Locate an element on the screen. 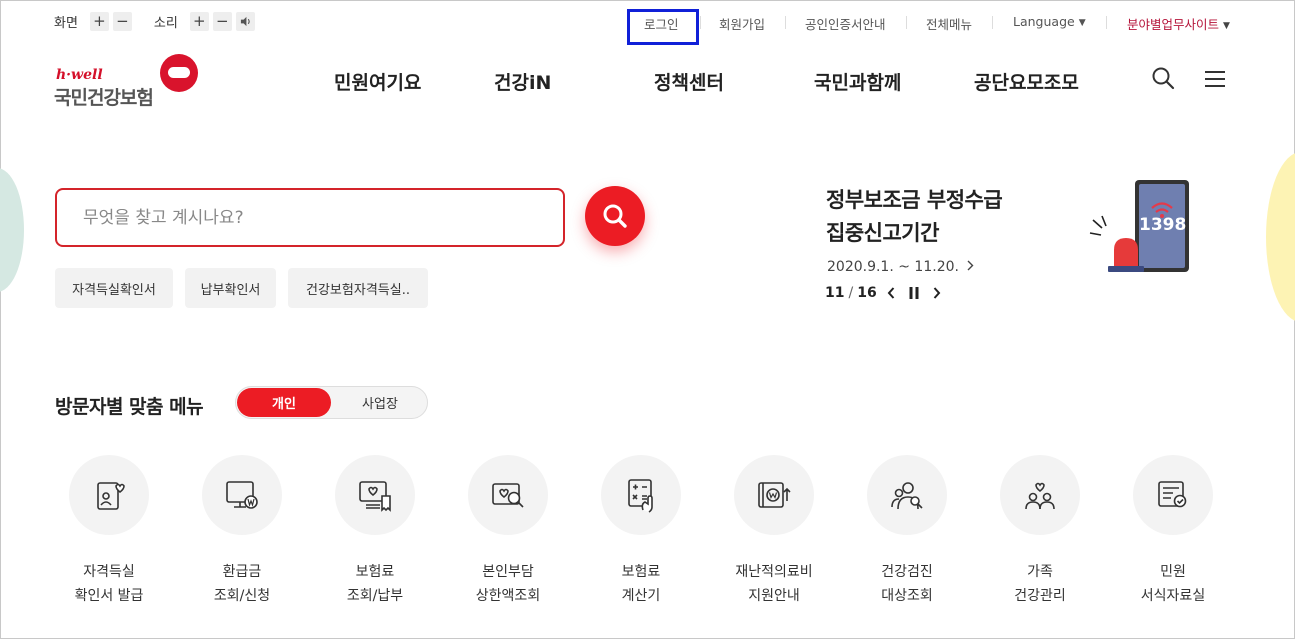  service-label-line2: 지원안내 is located at coordinates (774, 596).